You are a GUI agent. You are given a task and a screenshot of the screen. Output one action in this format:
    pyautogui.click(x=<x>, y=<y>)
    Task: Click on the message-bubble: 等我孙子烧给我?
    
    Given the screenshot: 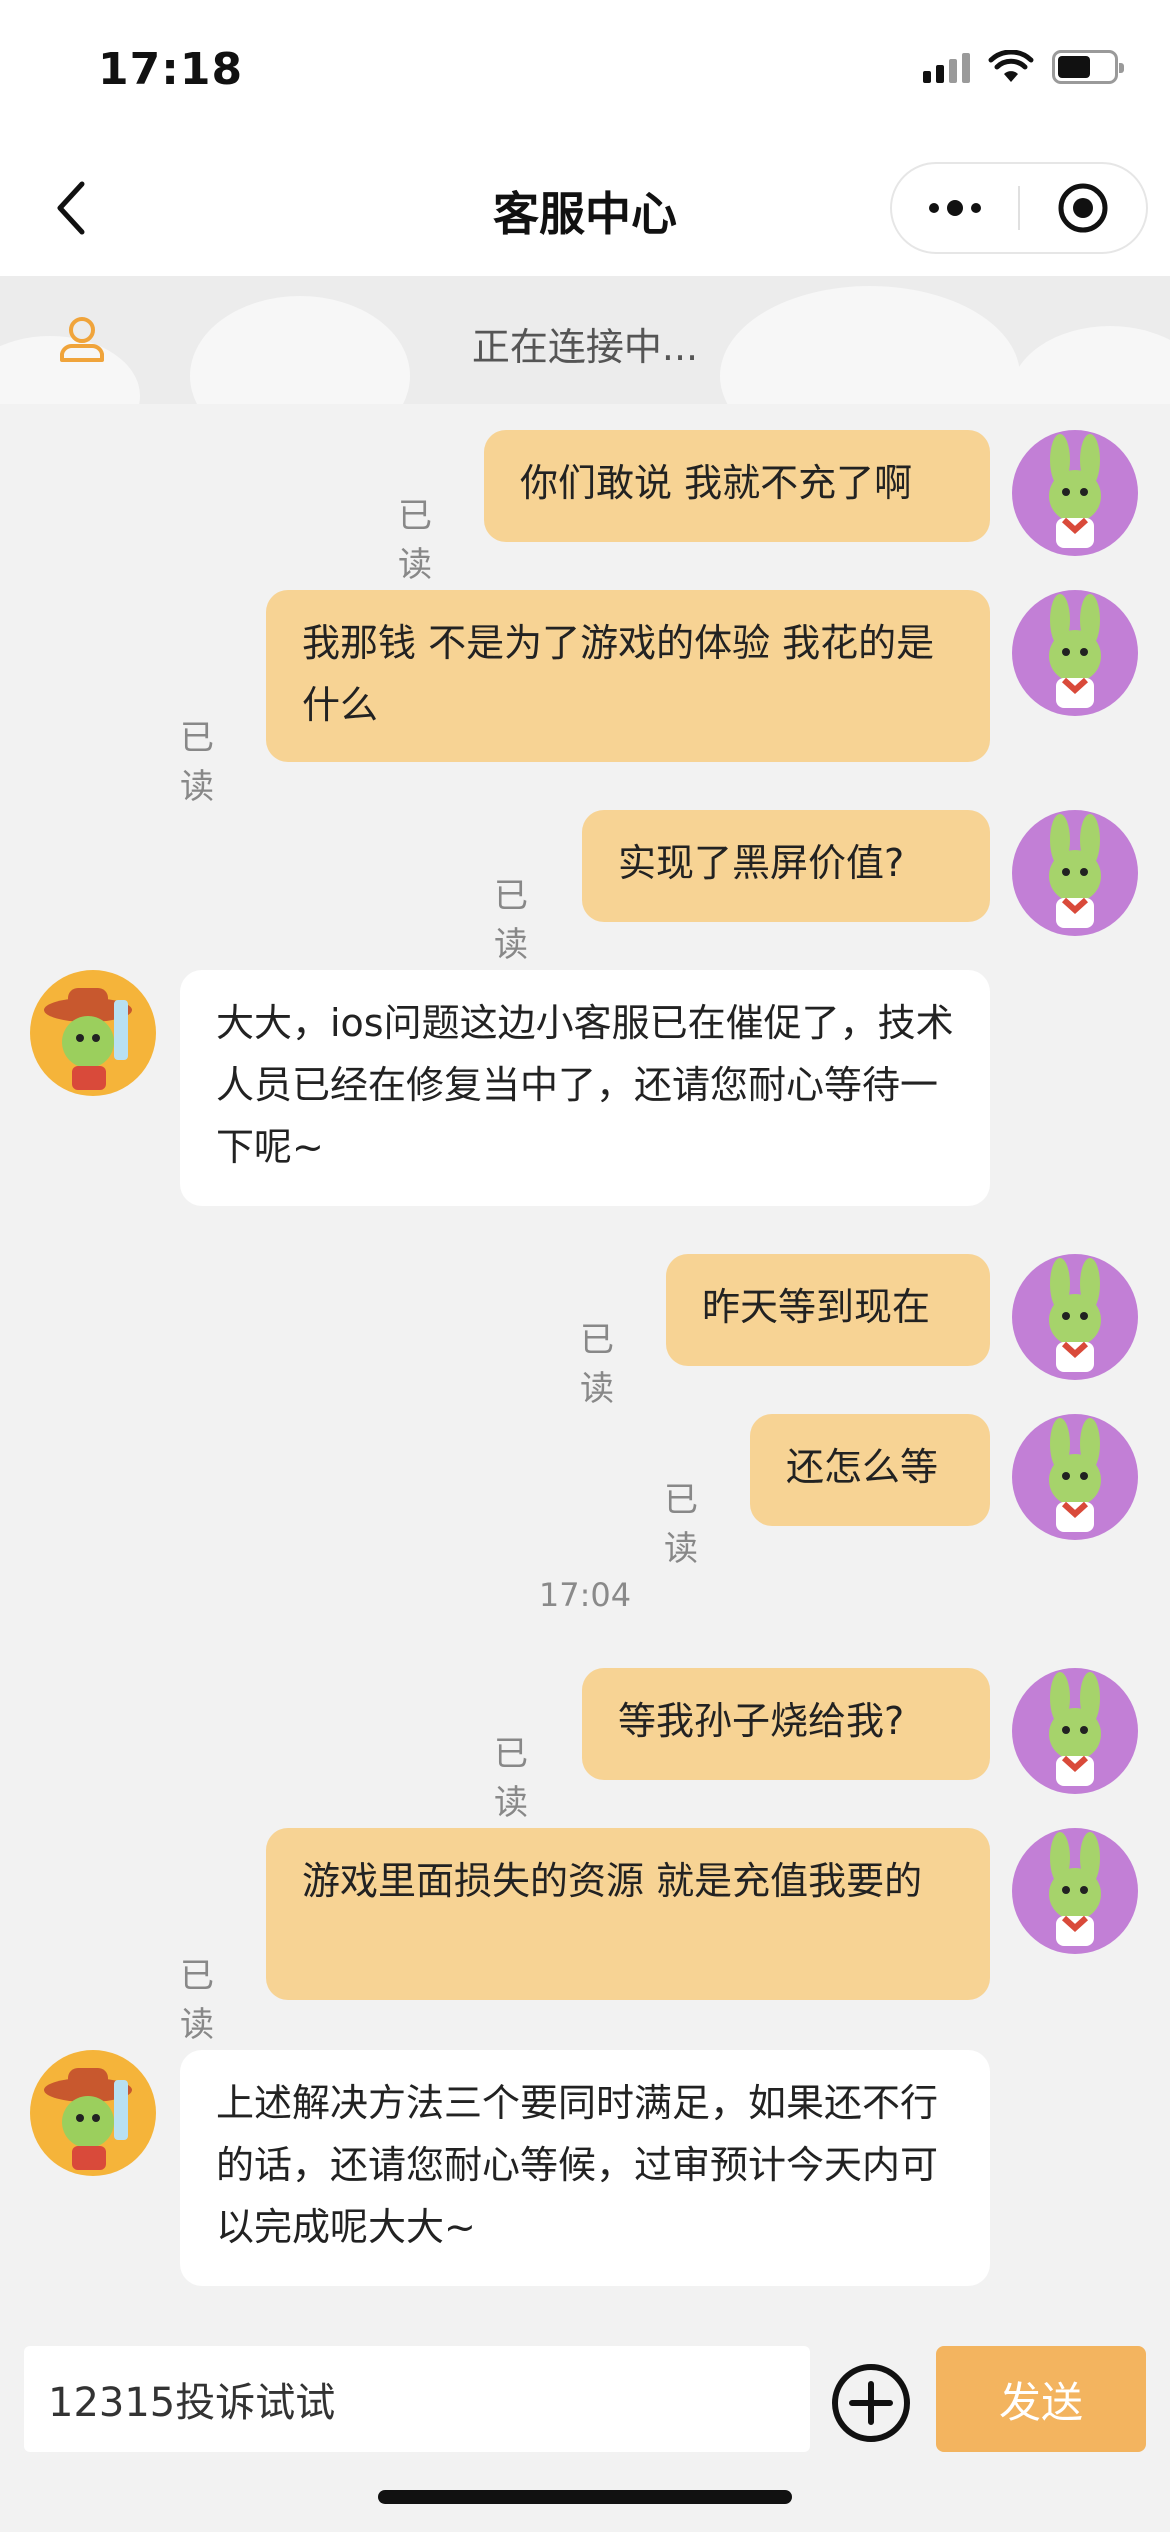 What is the action you would take?
    pyautogui.click(x=786, y=1724)
    